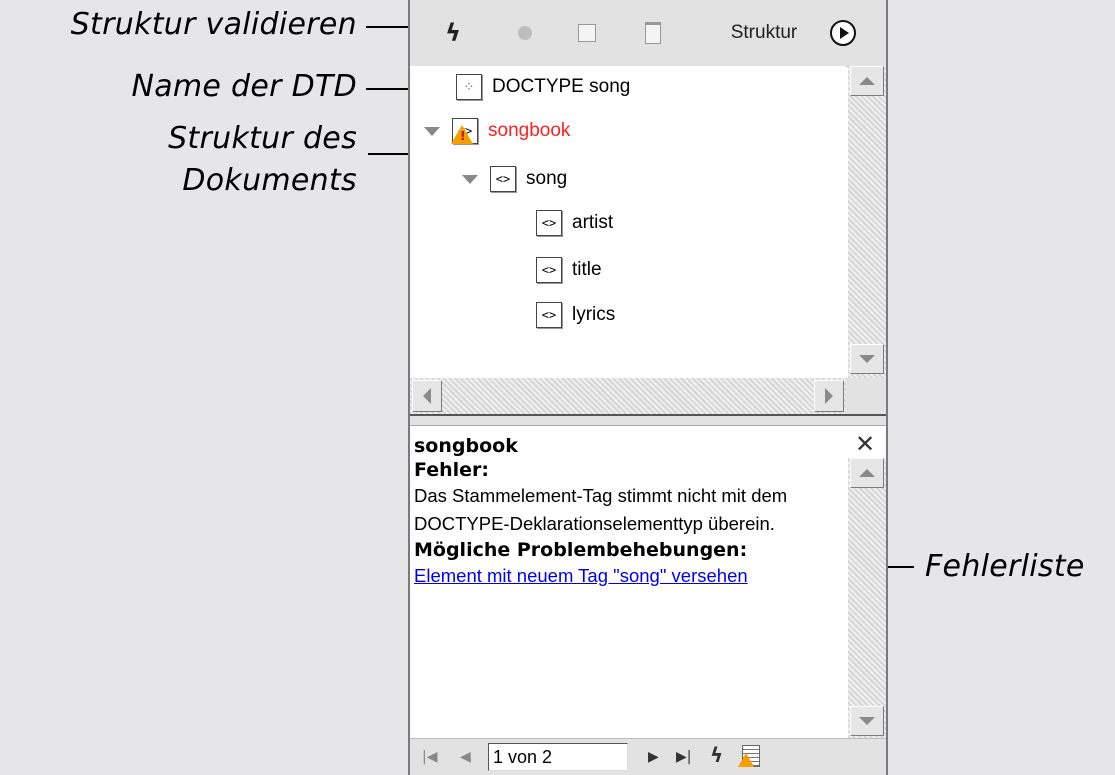 The width and height of the screenshot is (1115, 775). I want to click on panel-menu-button, so click(843, 33).